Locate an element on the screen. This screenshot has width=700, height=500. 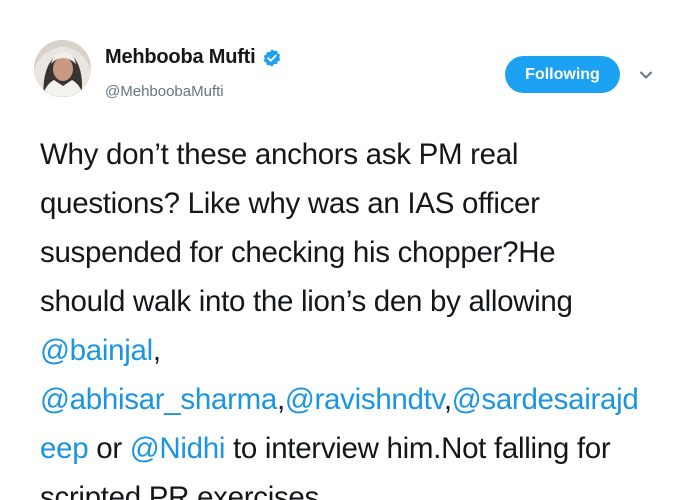
name-row: Mehbooba Mufti is located at coordinates (193, 57).